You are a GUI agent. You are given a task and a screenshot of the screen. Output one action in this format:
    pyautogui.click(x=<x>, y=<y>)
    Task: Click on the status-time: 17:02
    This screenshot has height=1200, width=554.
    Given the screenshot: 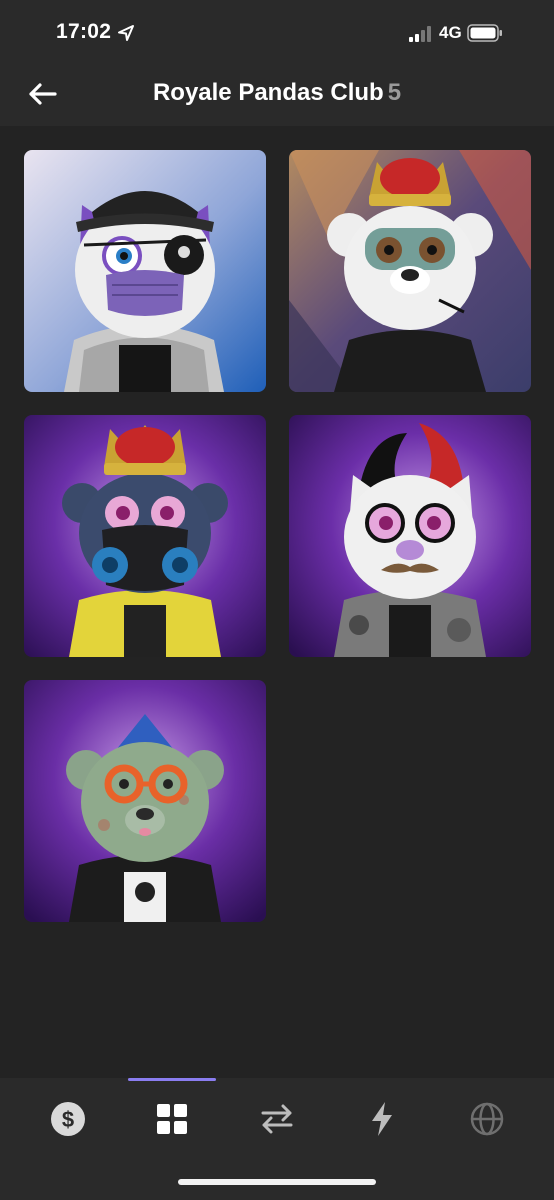 What is the action you would take?
    pyautogui.click(x=84, y=31)
    